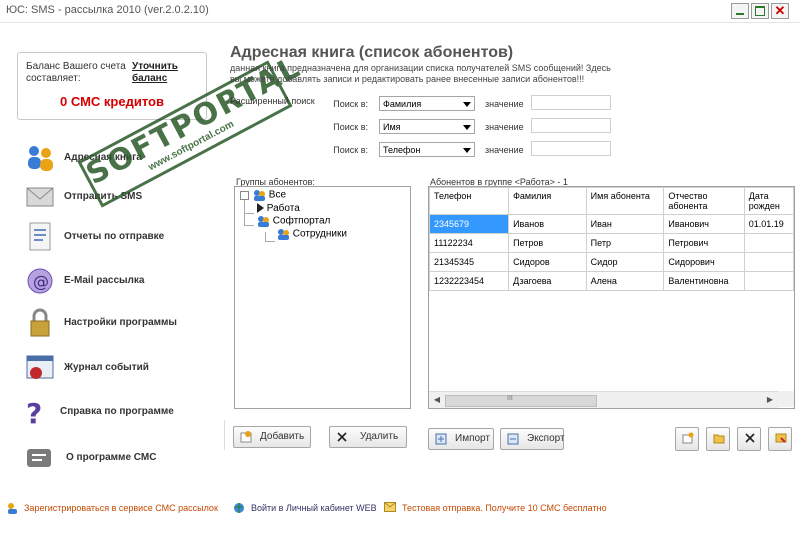  Describe the element at coordinates (427, 149) in the screenshot. I see `search-field-select: Телефон` at that location.